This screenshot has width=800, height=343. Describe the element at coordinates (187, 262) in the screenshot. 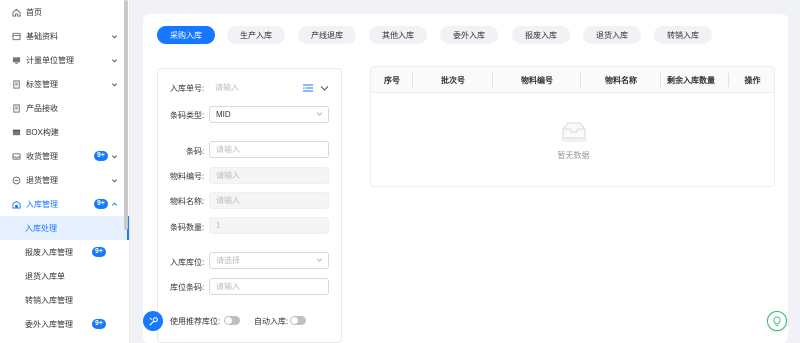

I see `location-label: 入库库位:` at that location.